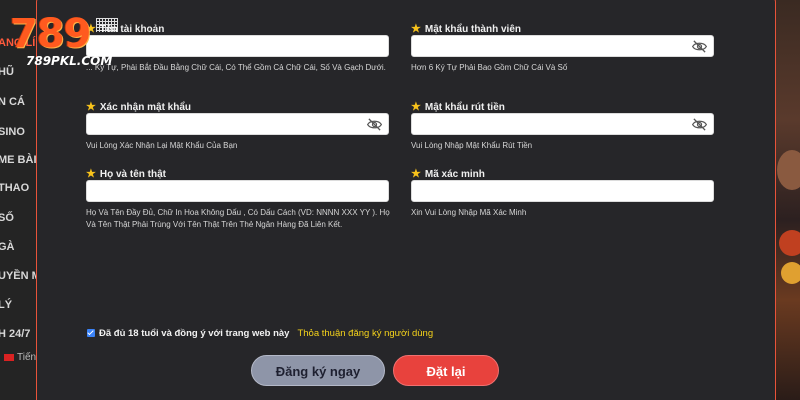 The image size is (800, 400). Describe the element at coordinates (26, 357) in the screenshot. I see `language-label: Tiếng V` at that location.